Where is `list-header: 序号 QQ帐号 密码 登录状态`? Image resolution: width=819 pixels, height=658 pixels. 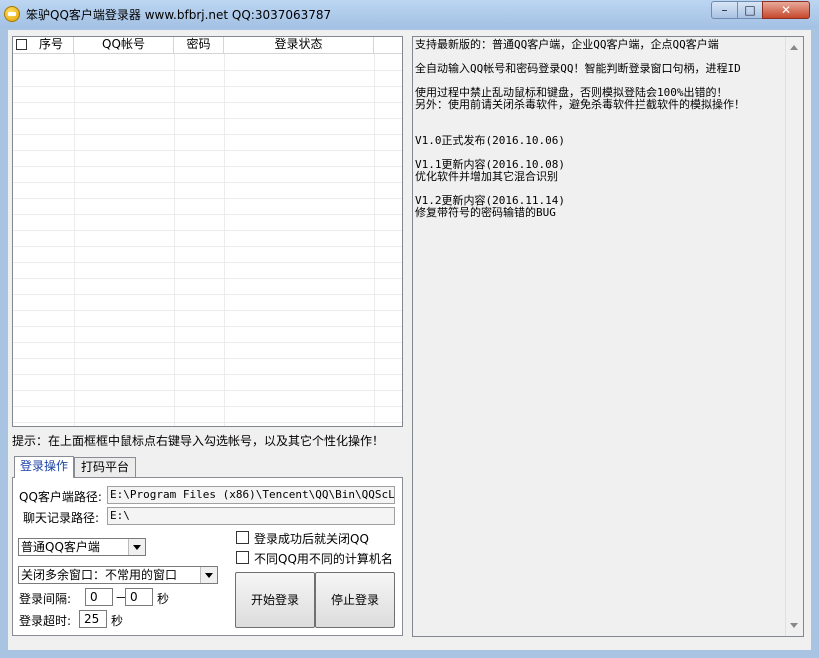 list-header: 序号 QQ帐号 密码 登录状态 is located at coordinates (207, 45).